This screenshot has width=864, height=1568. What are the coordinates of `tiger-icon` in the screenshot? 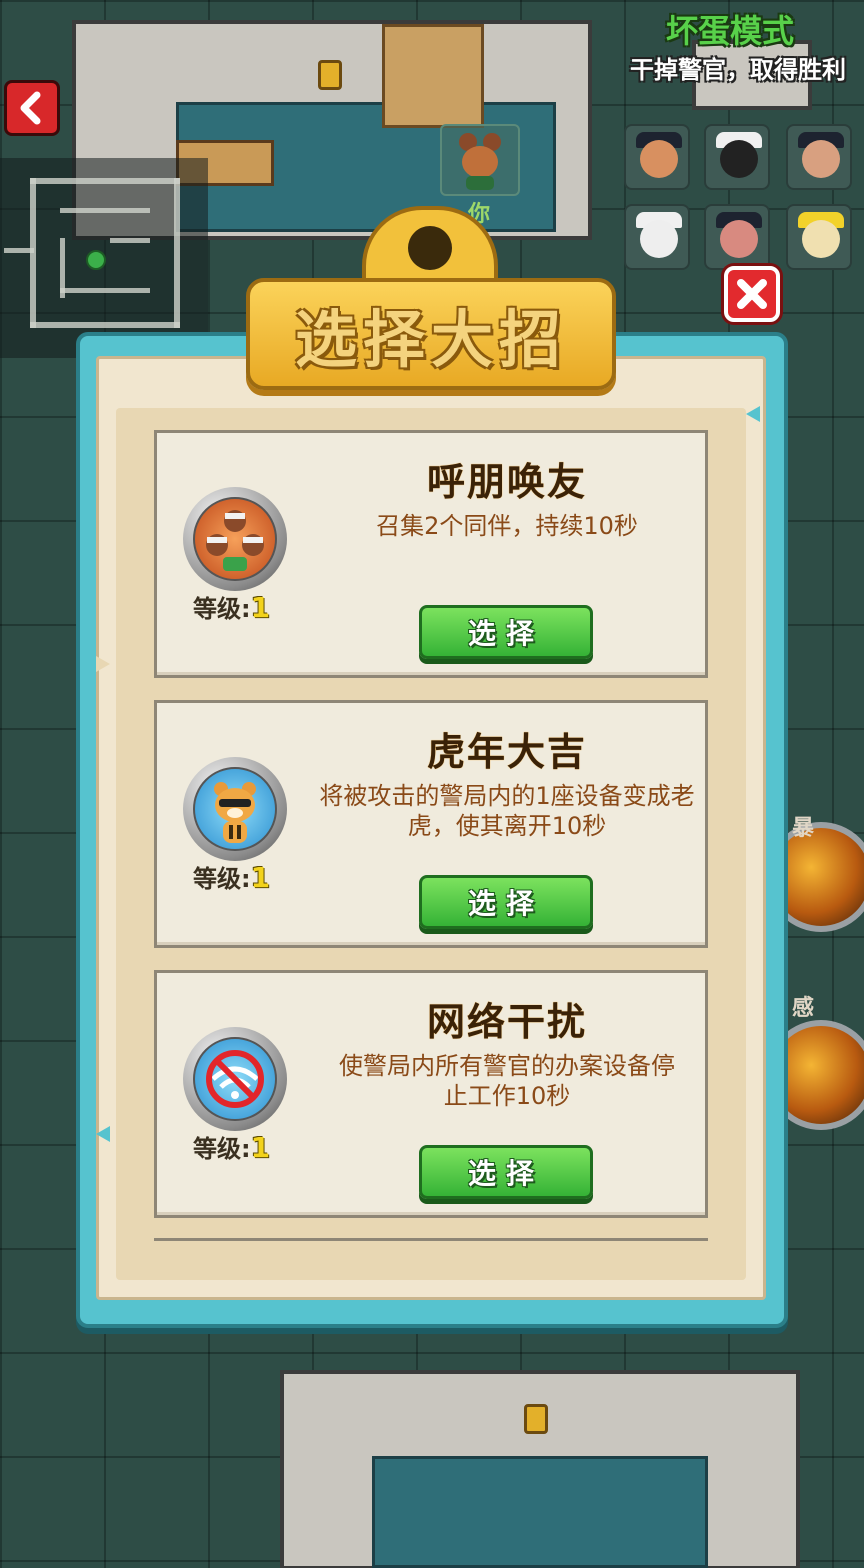 It's located at (235, 809).